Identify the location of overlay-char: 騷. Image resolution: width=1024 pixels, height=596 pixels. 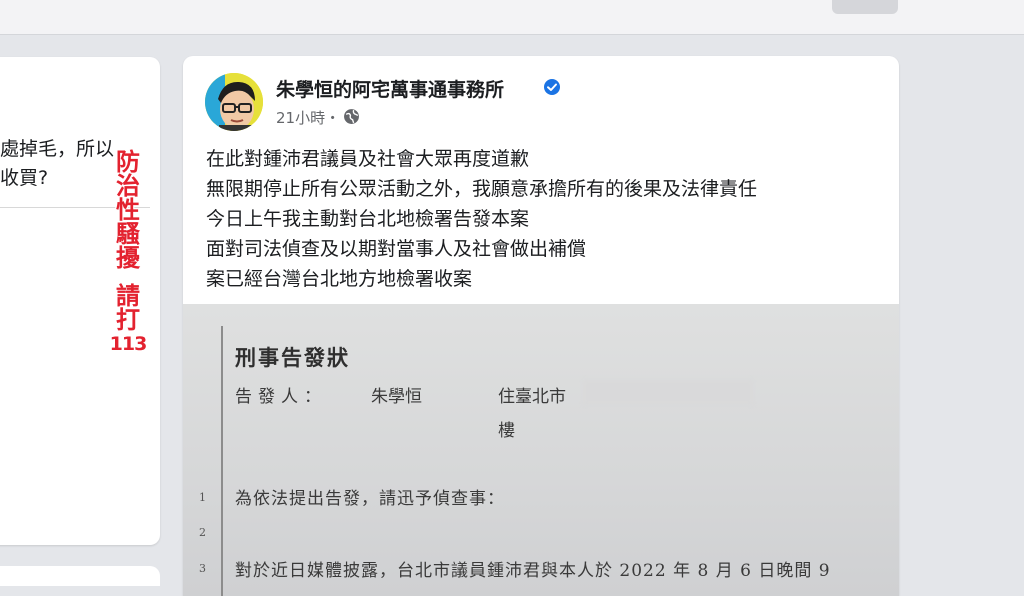
(128, 234).